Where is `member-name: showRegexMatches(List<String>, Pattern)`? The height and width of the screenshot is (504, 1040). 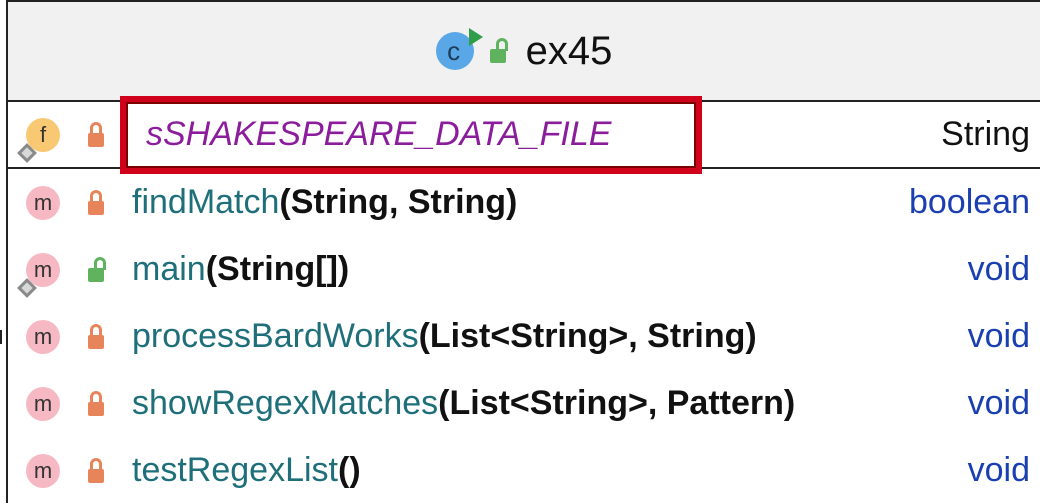
member-name: showRegexMatches(List<String>, Pattern) is located at coordinates (464, 403).